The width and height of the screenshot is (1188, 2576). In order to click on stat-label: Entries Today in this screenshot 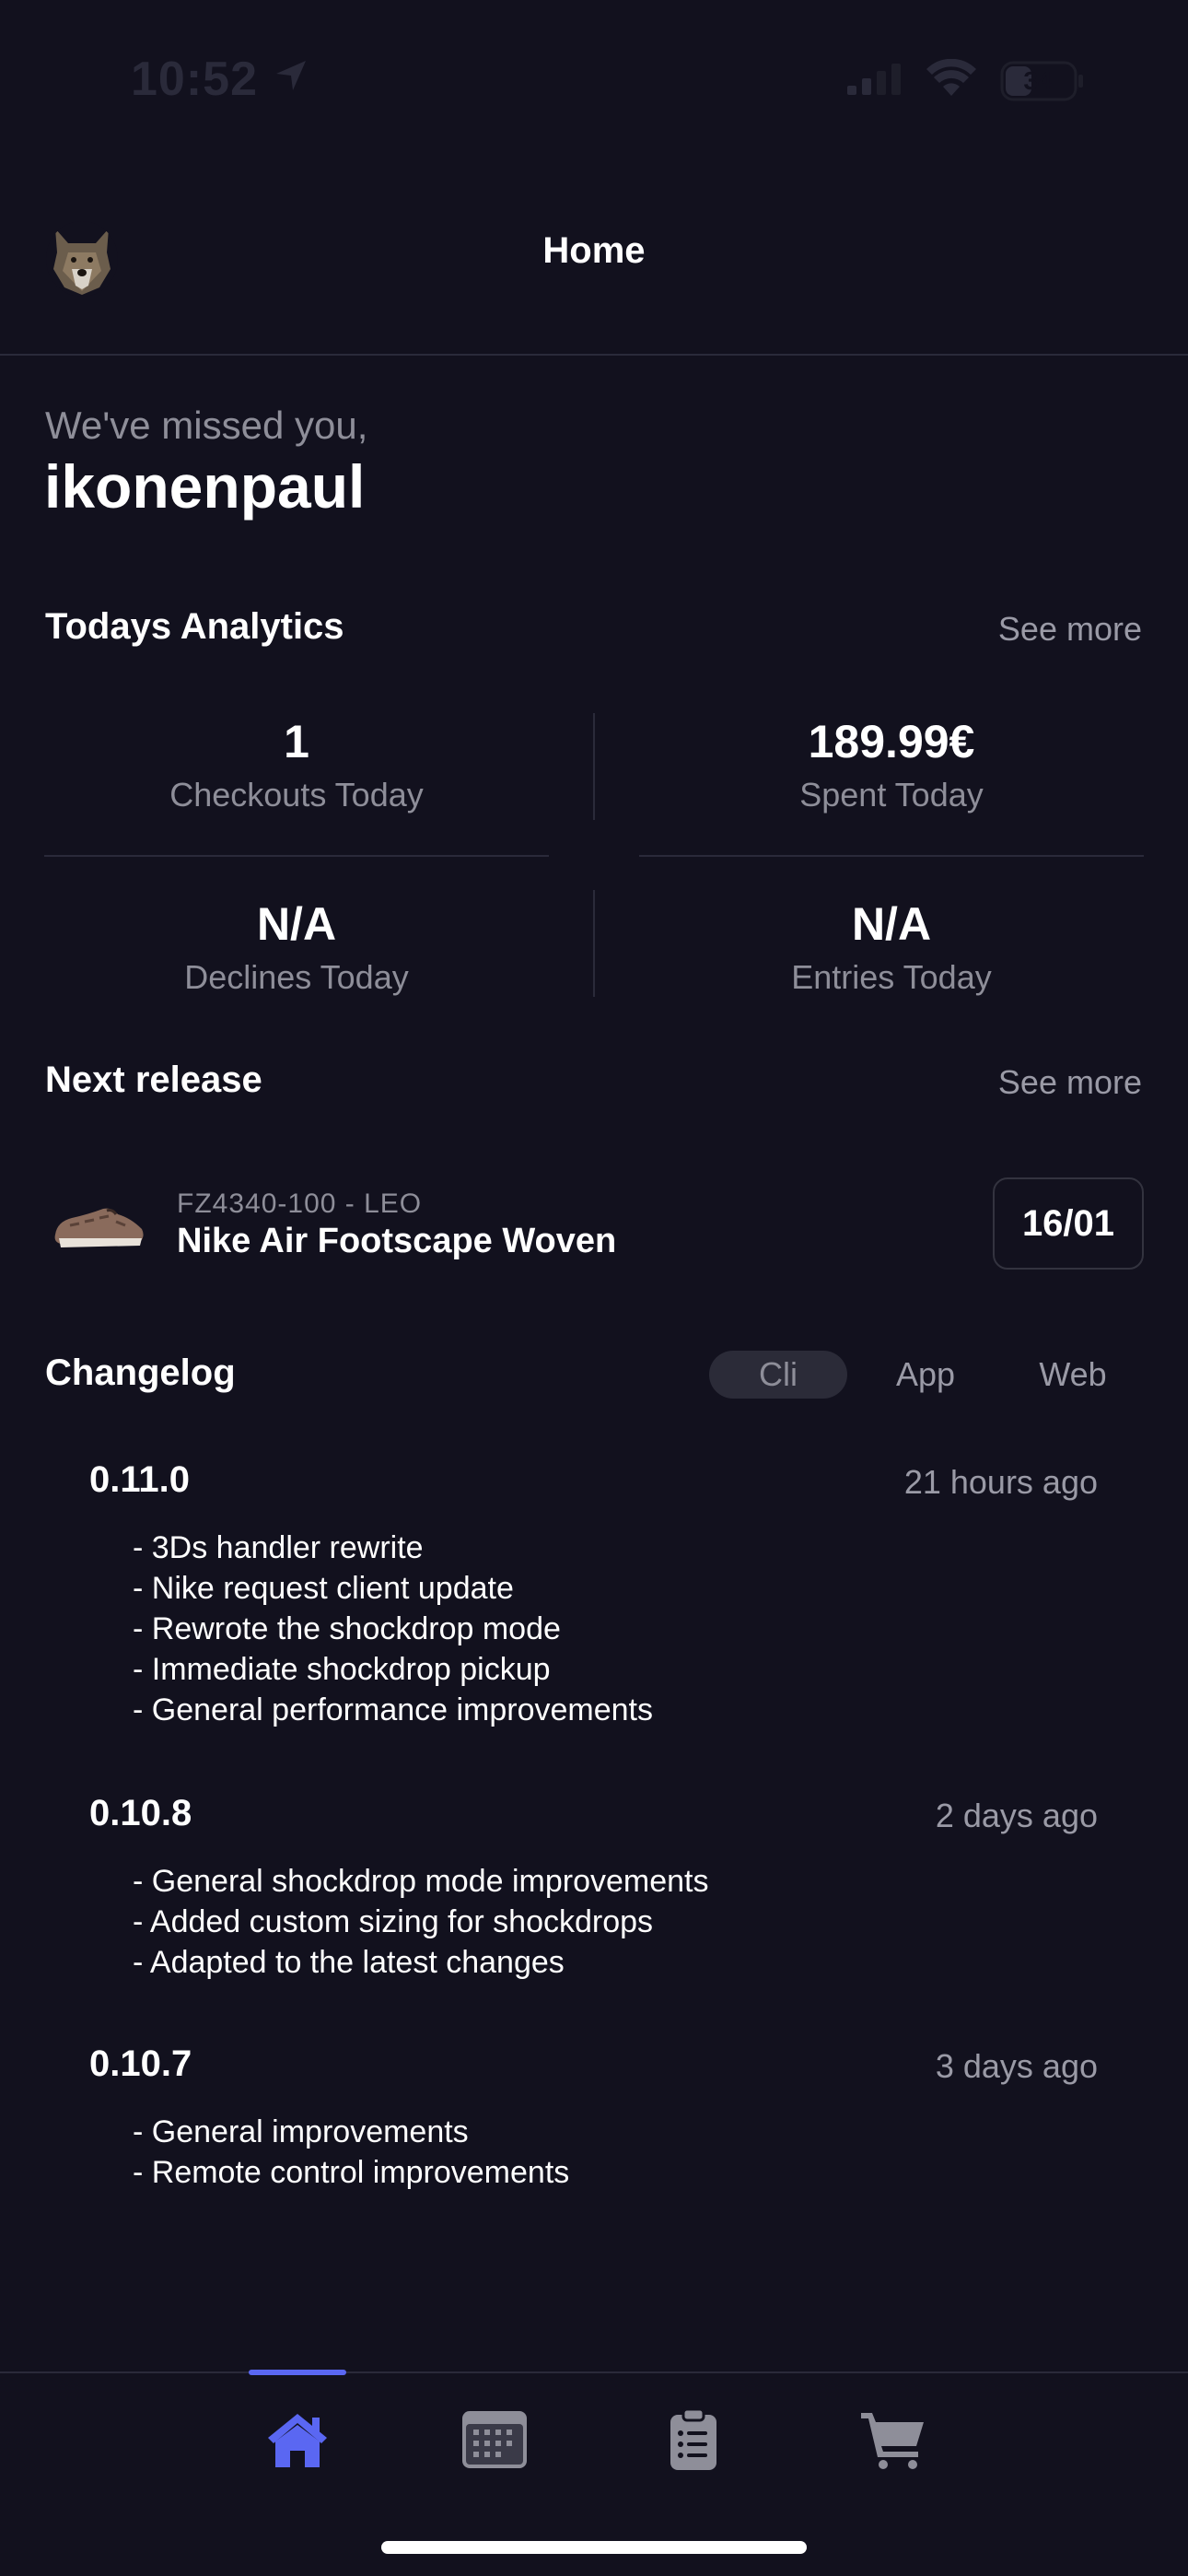, I will do `click(891, 977)`.